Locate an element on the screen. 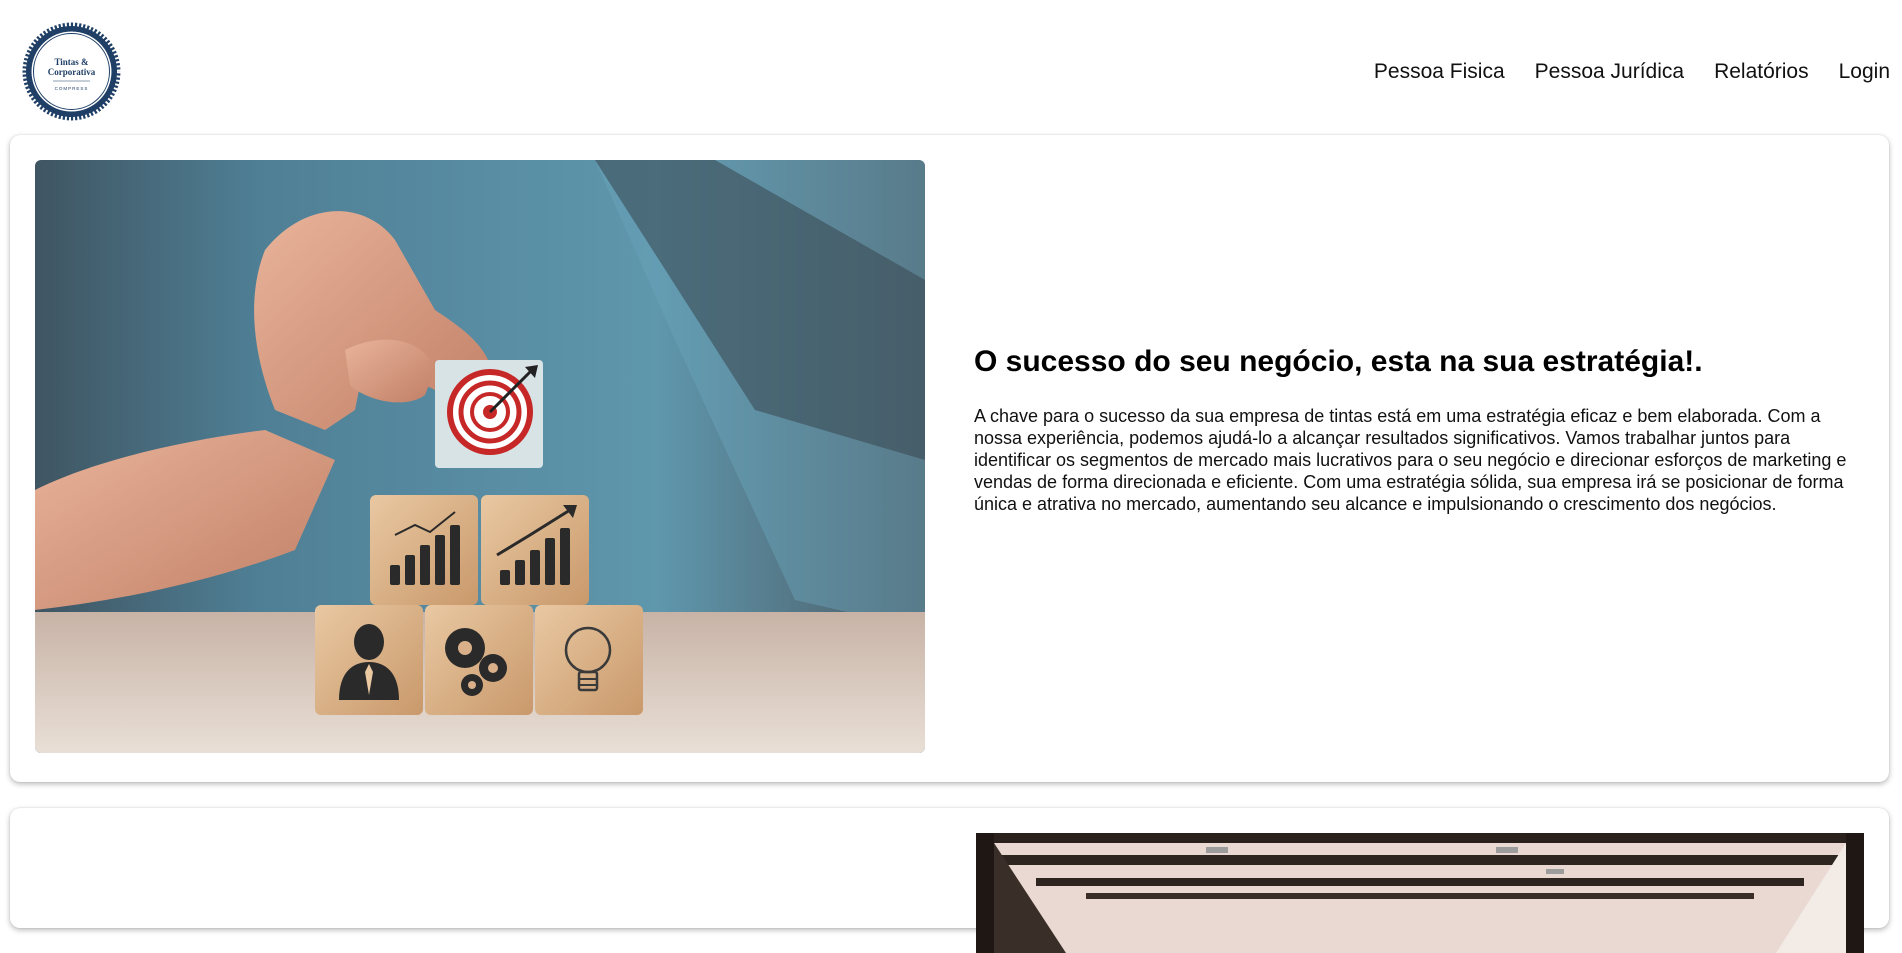  nav-pessoa-juridica: Pessoa Jurídica is located at coordinates (1609, 72).